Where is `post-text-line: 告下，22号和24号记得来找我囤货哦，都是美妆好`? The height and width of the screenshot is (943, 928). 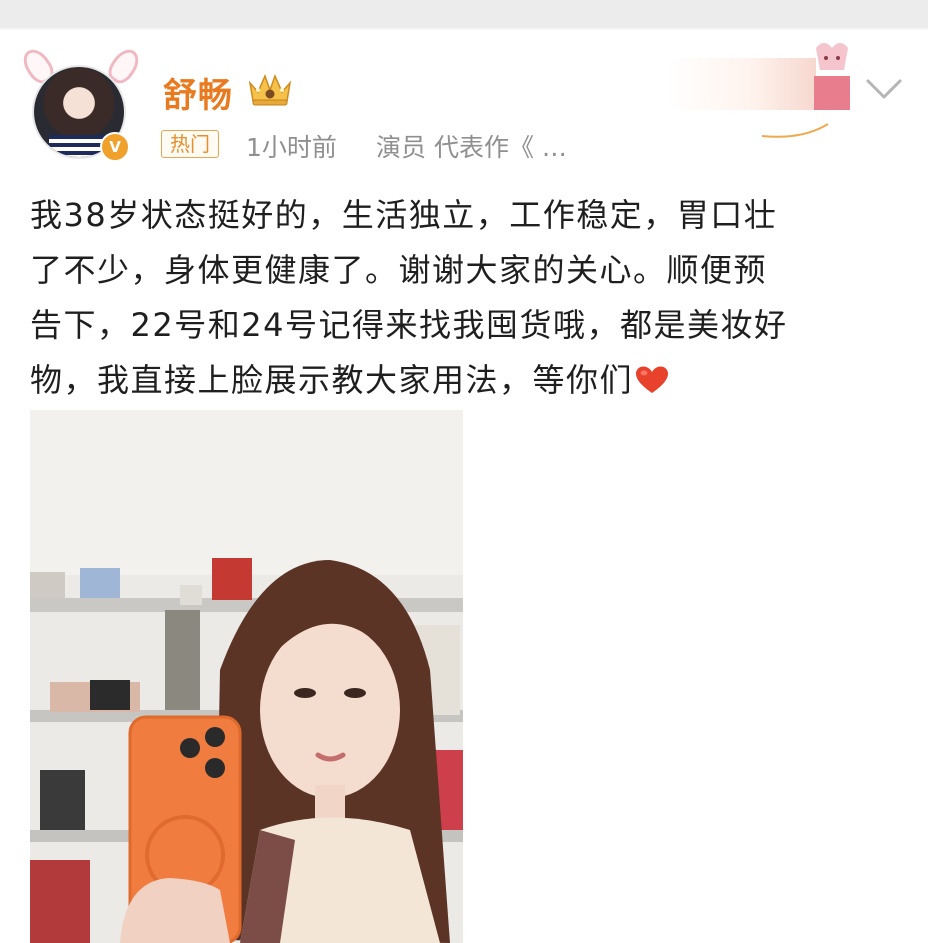
post-text-line: 告下，22号和24号记得来找我囤货哦，都是美妆好 is located at coordinates (409, 325).